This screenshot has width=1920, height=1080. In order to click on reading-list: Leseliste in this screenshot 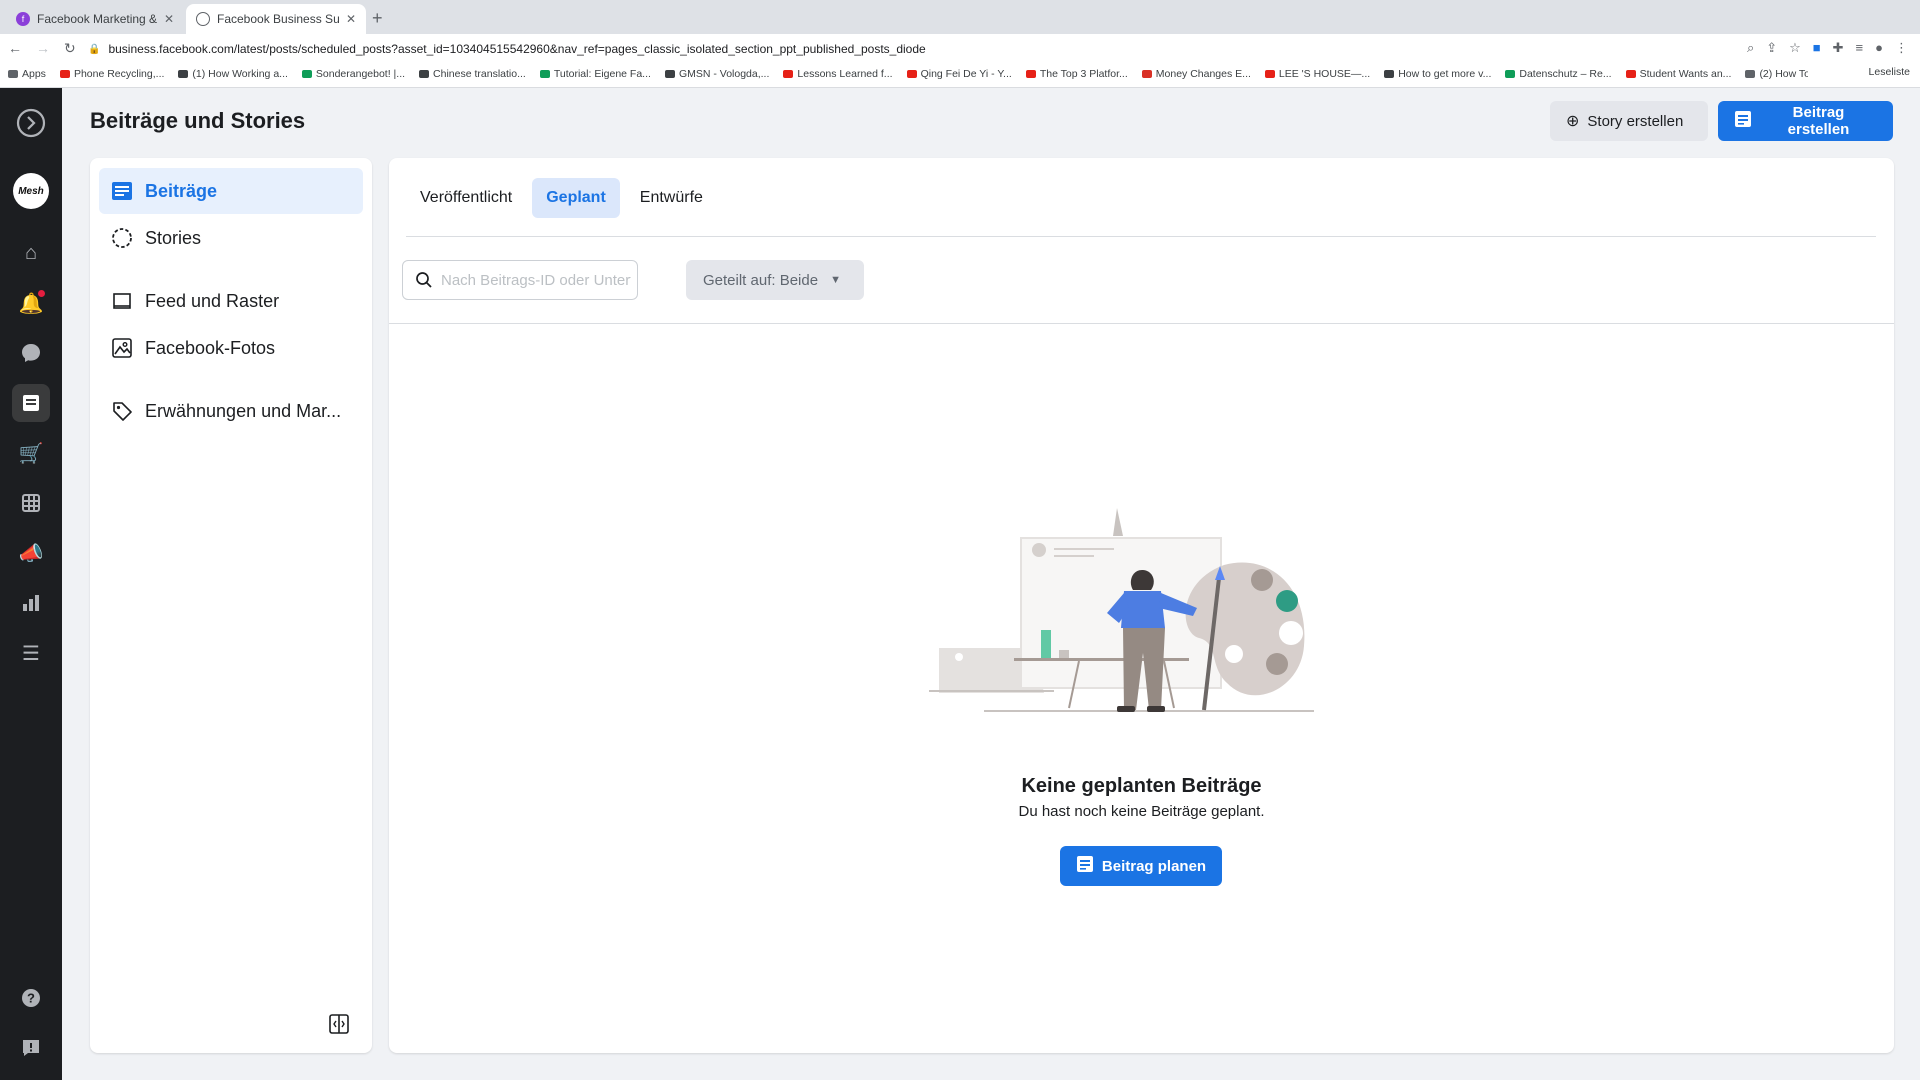, I will do `click(1889, 72)`.